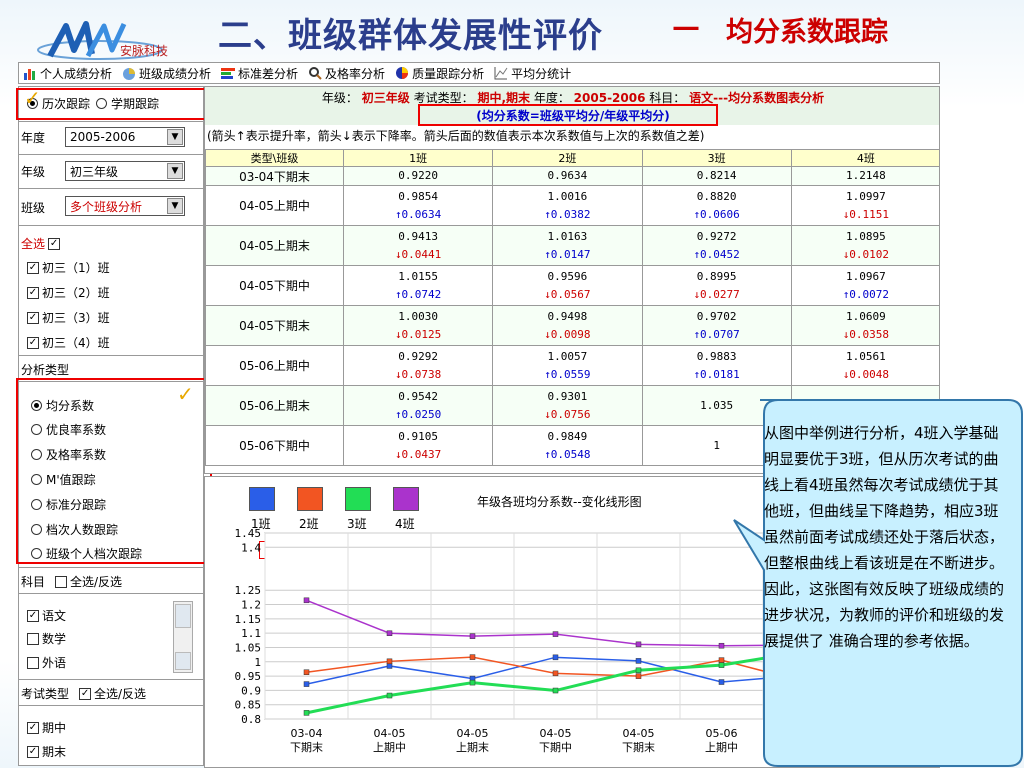 The image size is (1024, 768). What do you see at coordinates (257, 662) in the screenshot?
I see `y-tick-label: 1` at bounding box center [257, 662].